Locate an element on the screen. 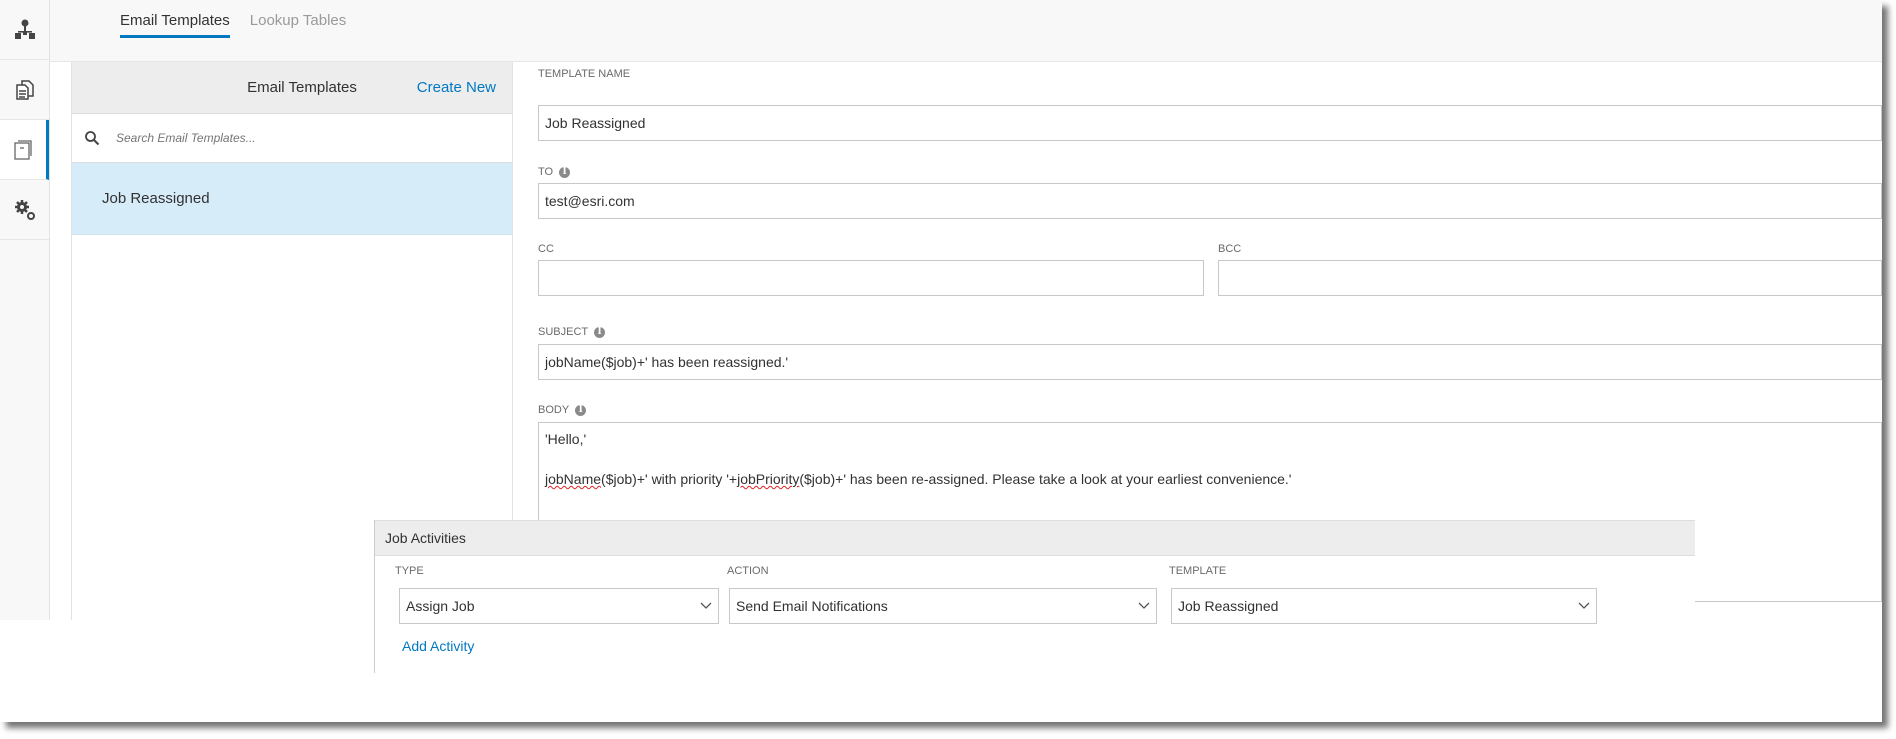  type-select: Assign Job is located at coordinates (559, 606).